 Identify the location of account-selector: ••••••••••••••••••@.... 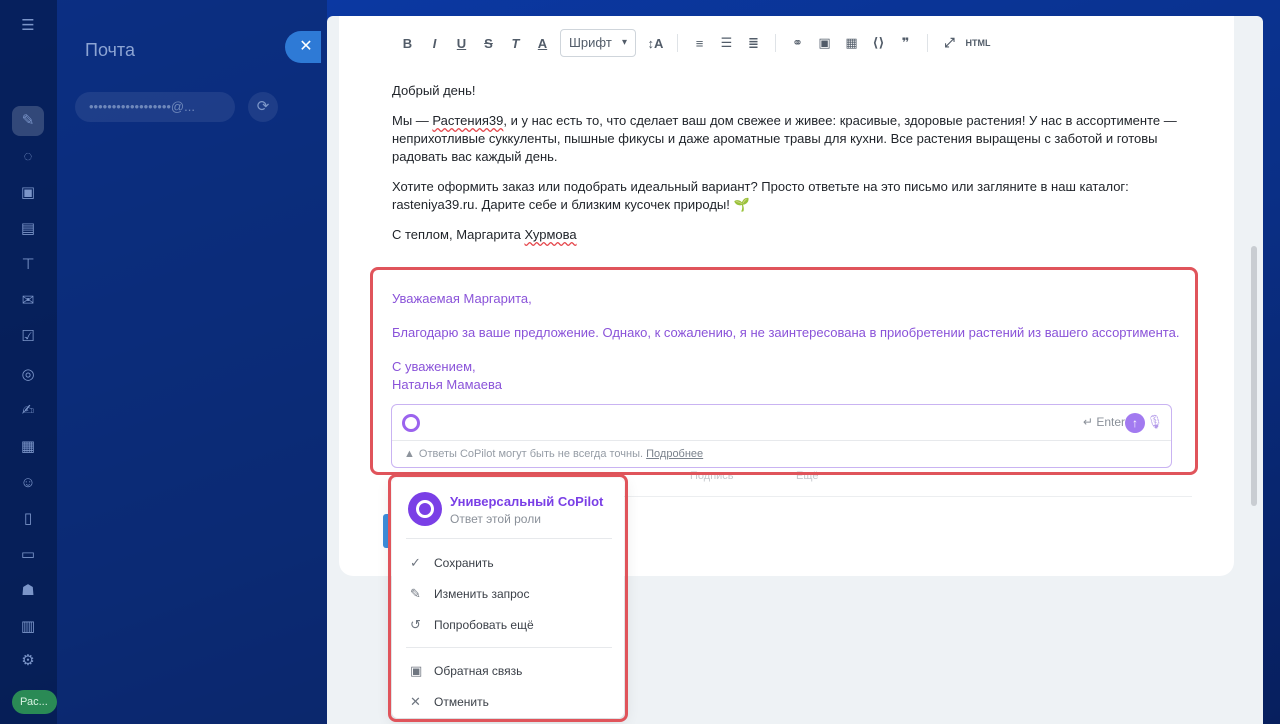
(155, 107).